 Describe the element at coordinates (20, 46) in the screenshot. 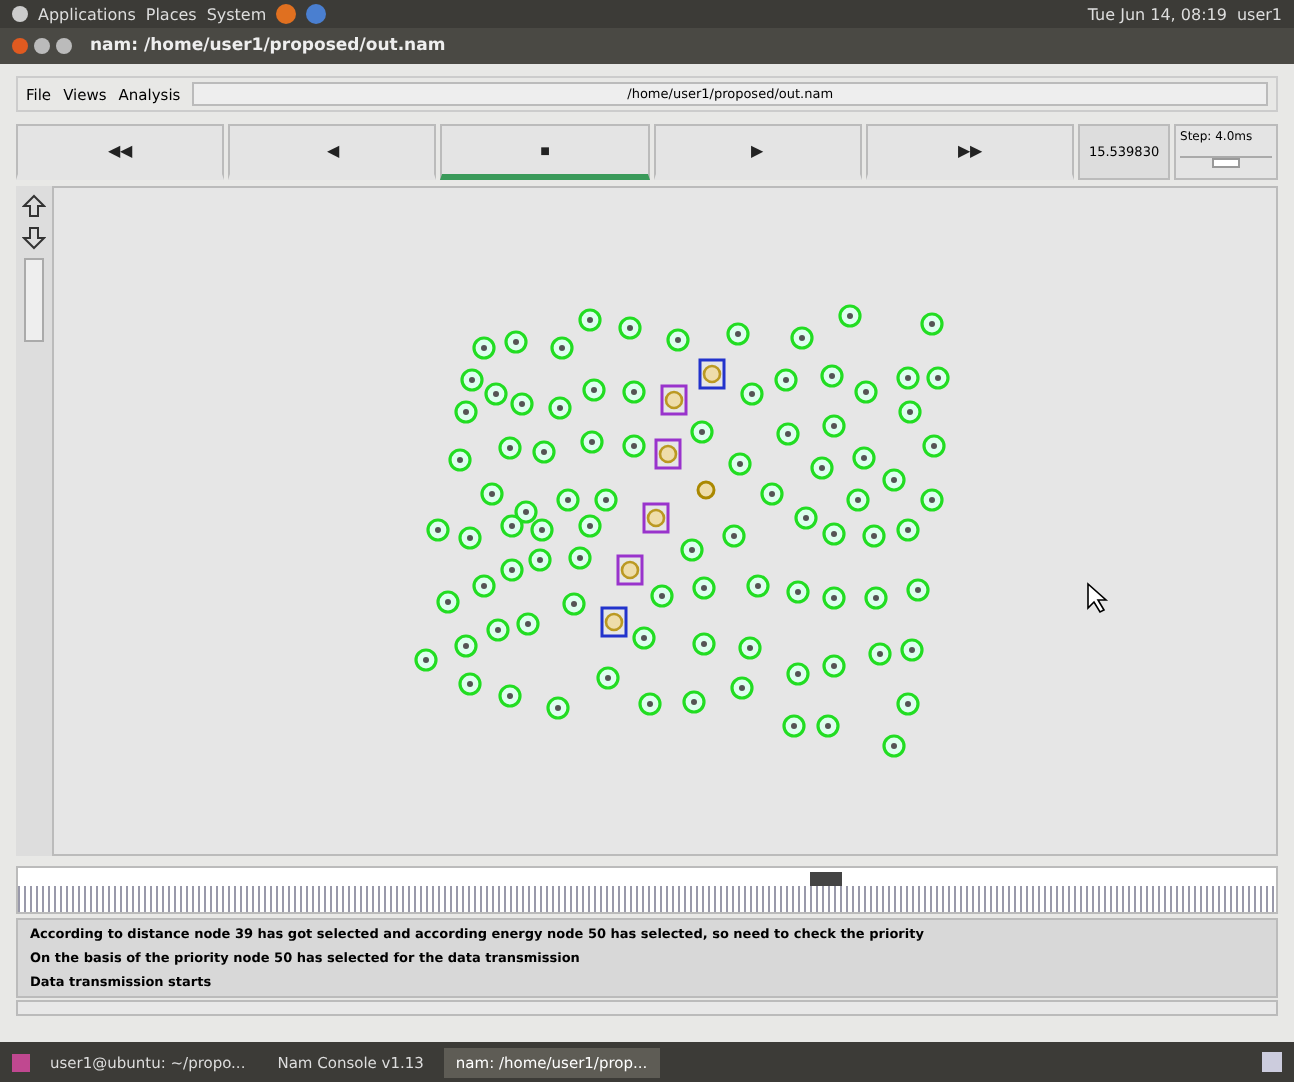

I see `close-icon` at that location.